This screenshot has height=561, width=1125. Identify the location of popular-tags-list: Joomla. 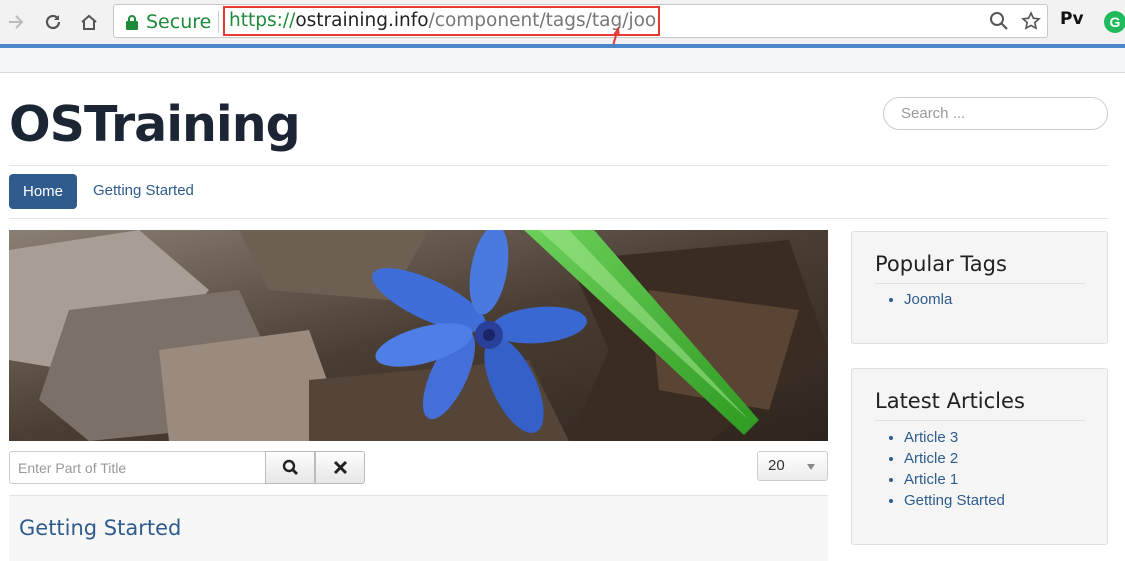
(928, 299).